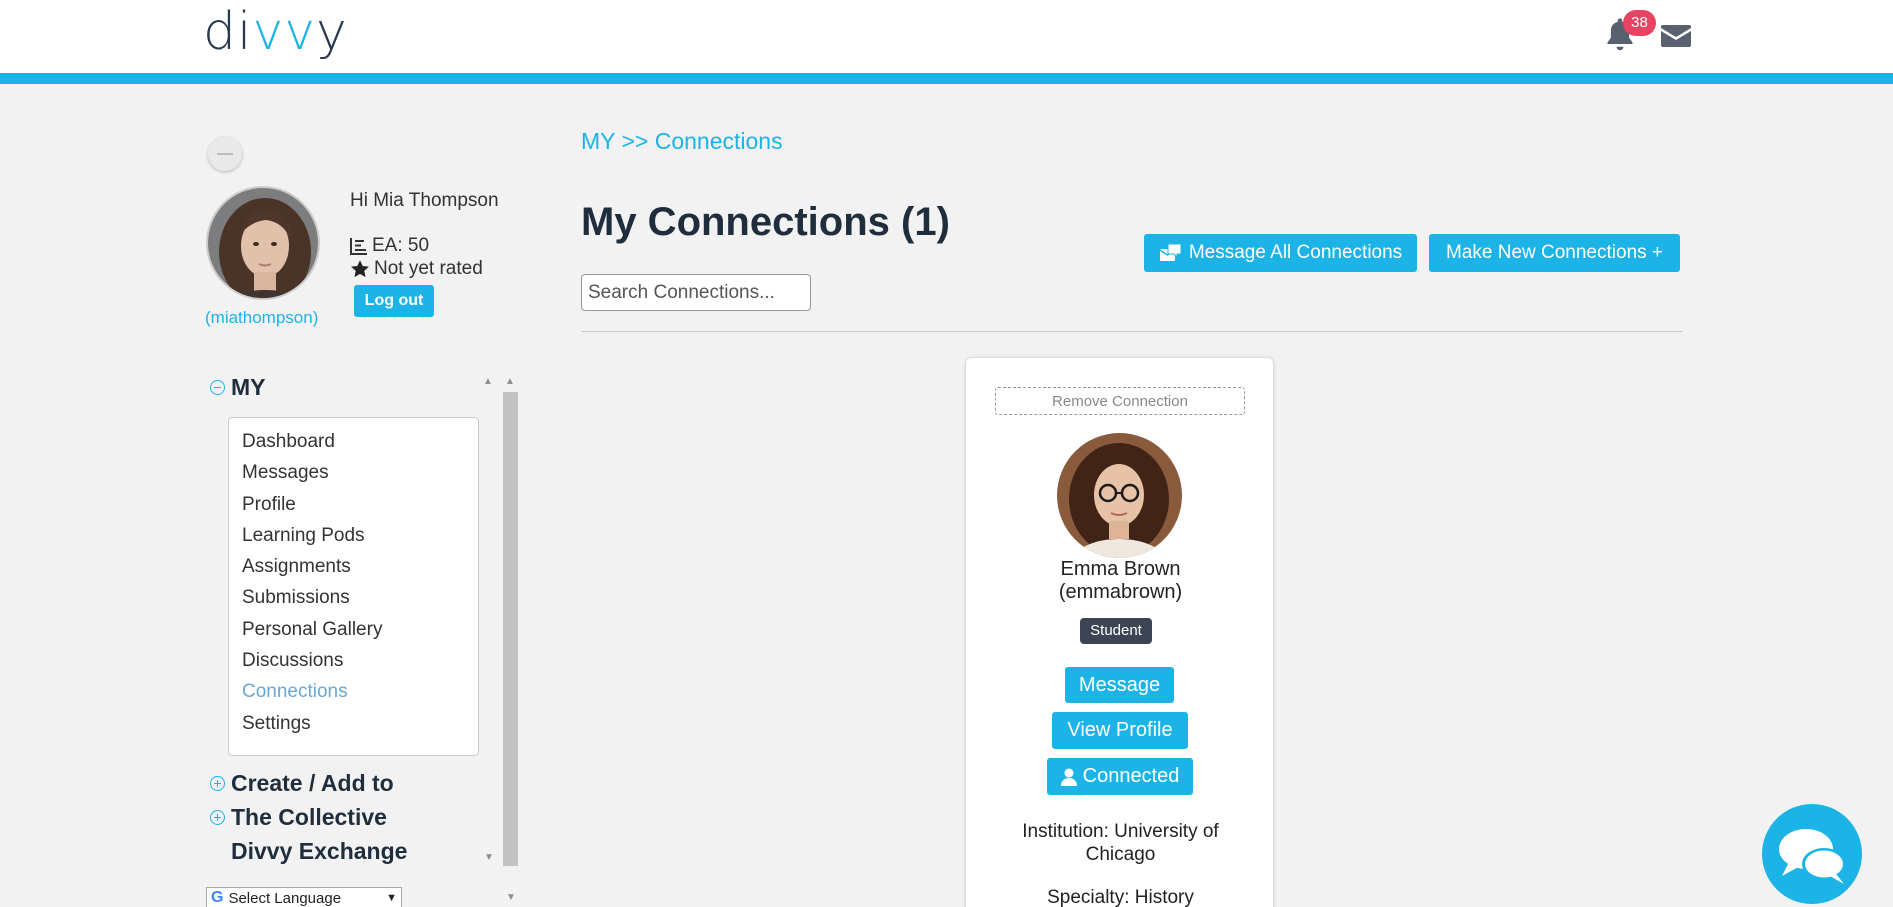  I want to click on chat-icon, so click(1812, 856).